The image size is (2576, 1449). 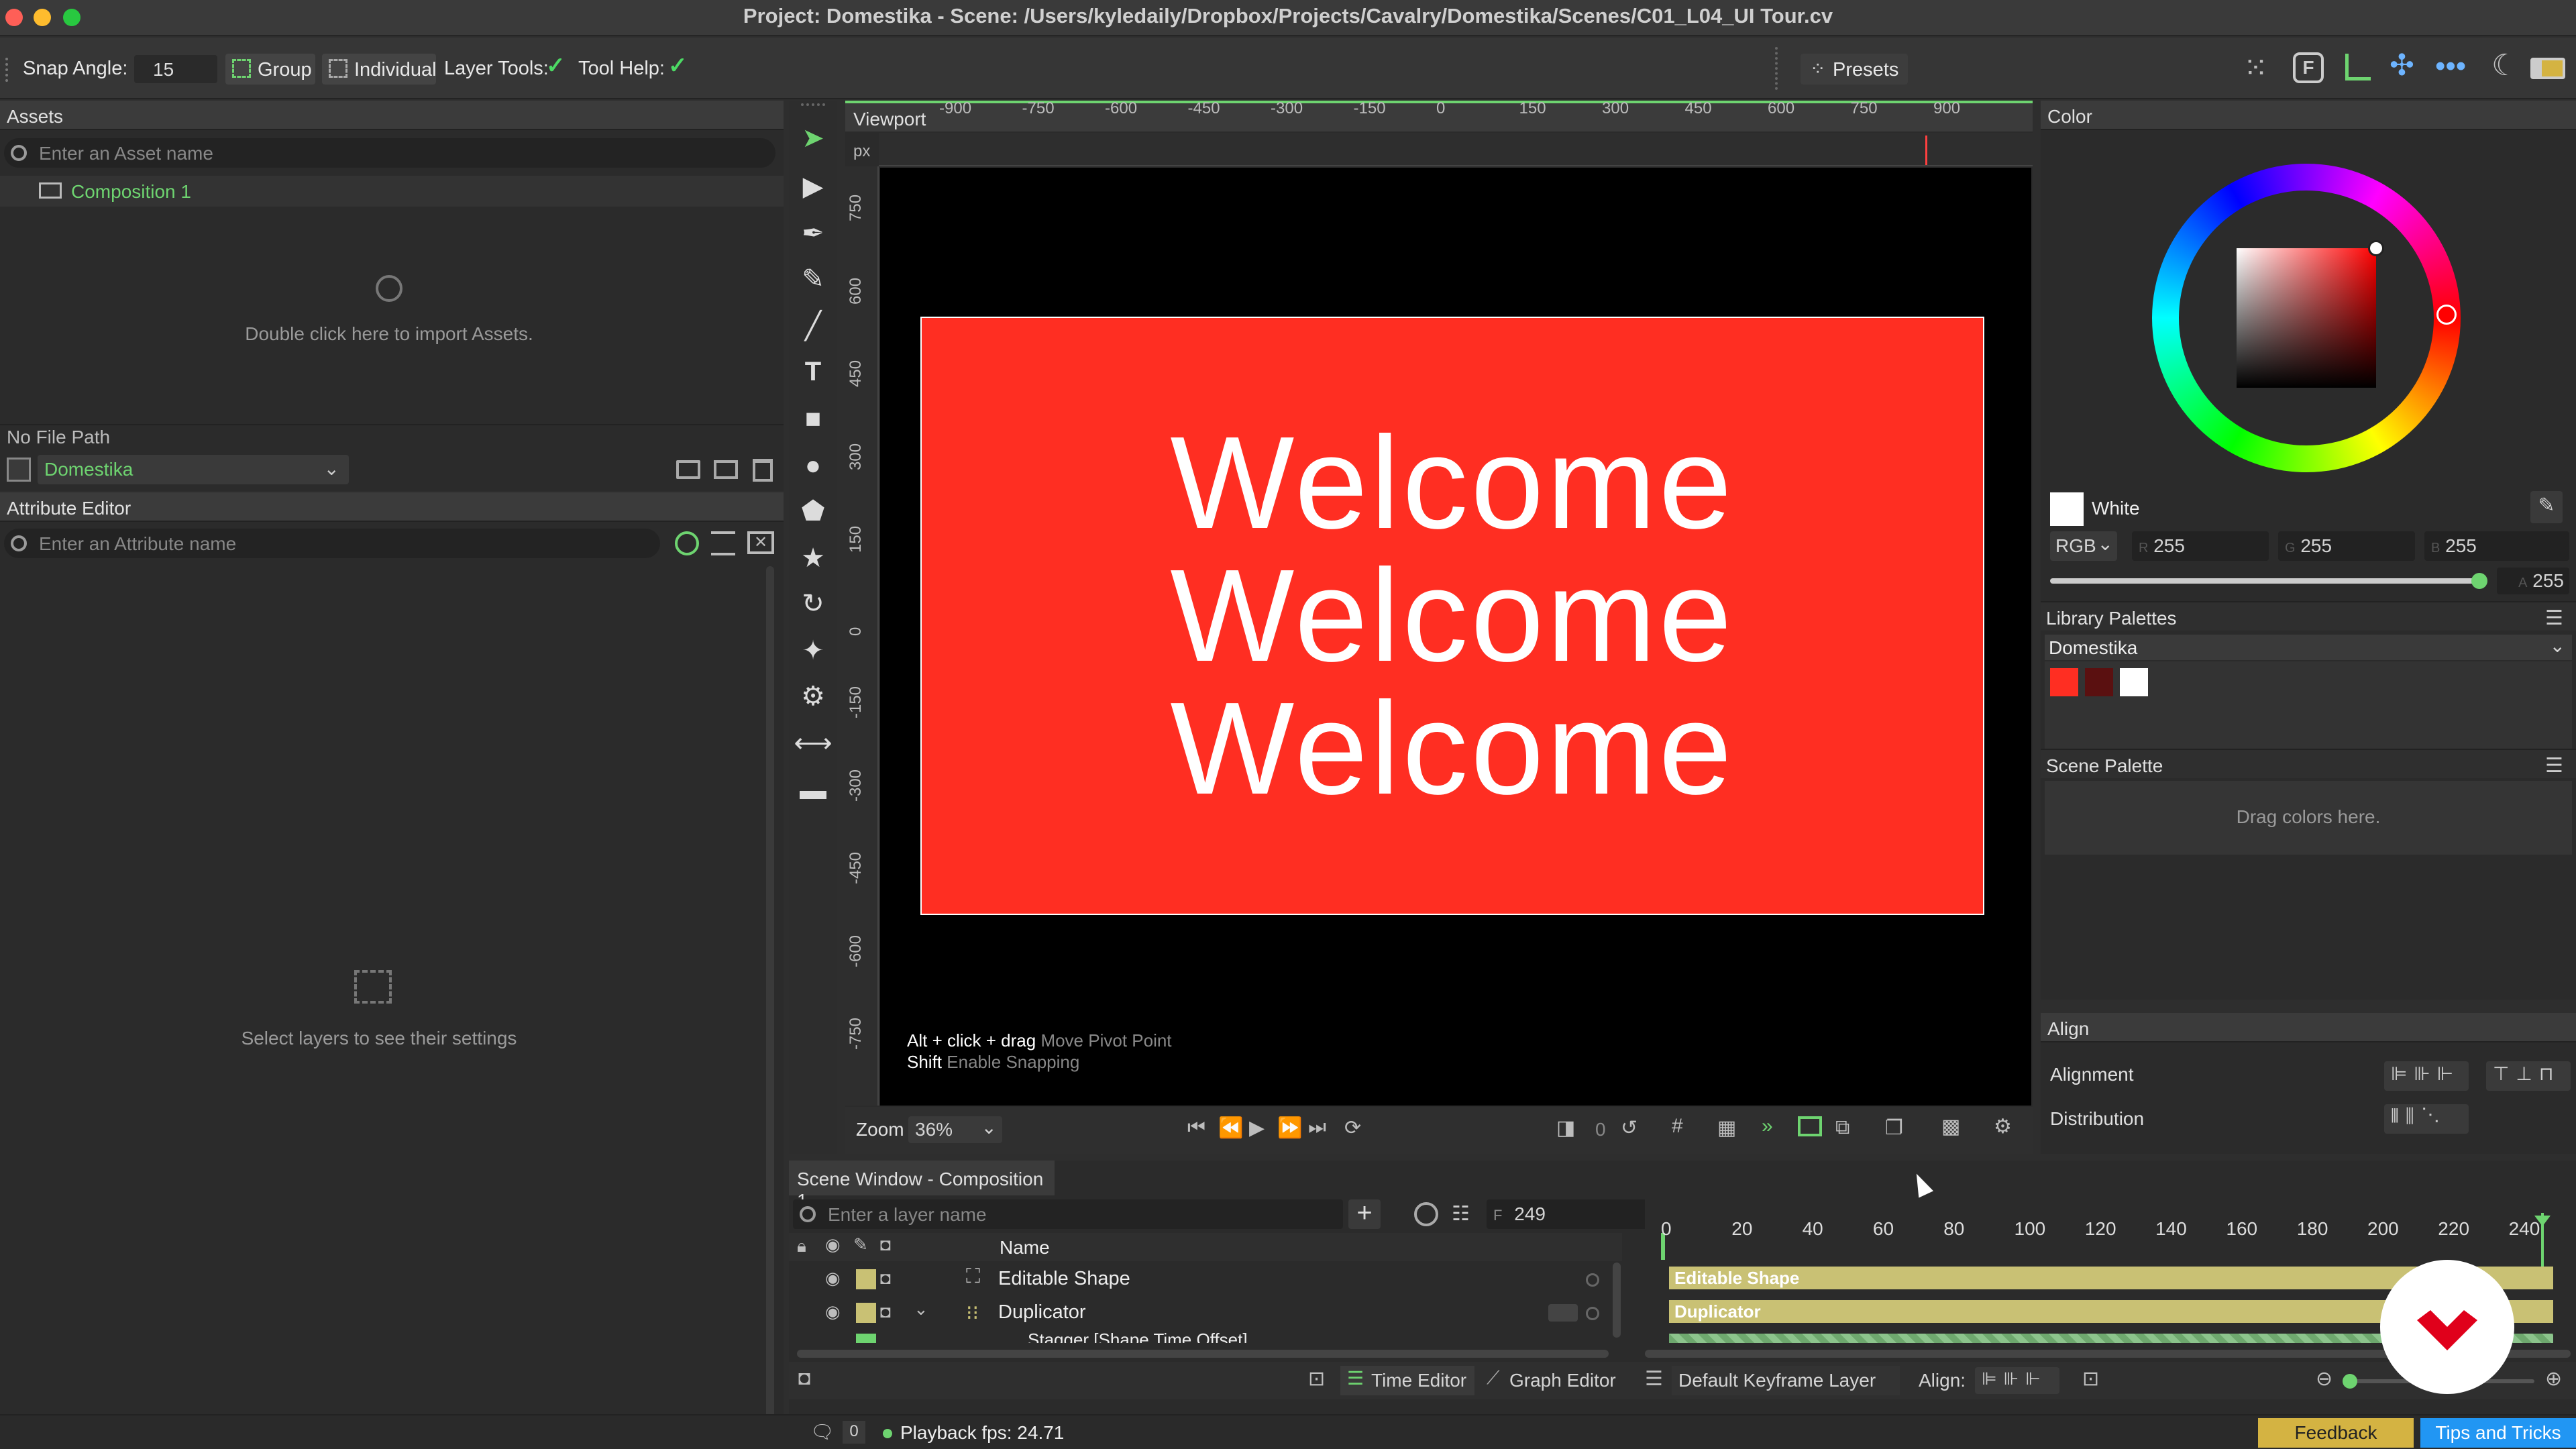 I want to click on zoom-select: 36% ⌄, so click(x=955, y=1129).